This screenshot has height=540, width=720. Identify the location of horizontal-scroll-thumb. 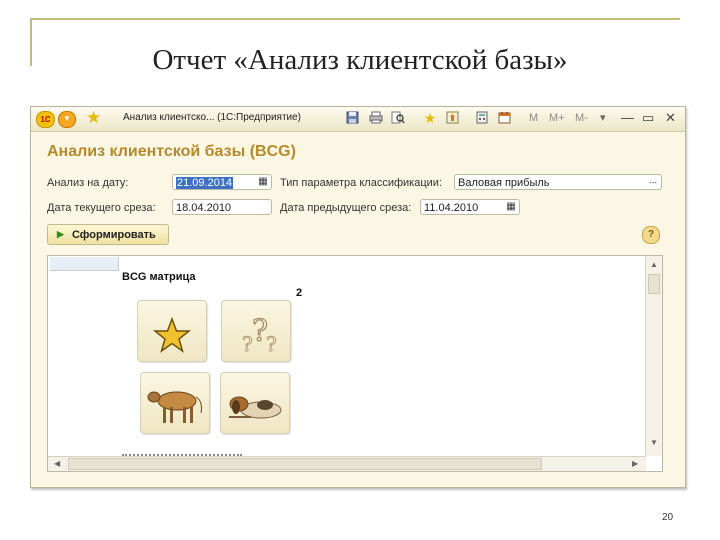
(305, 464).